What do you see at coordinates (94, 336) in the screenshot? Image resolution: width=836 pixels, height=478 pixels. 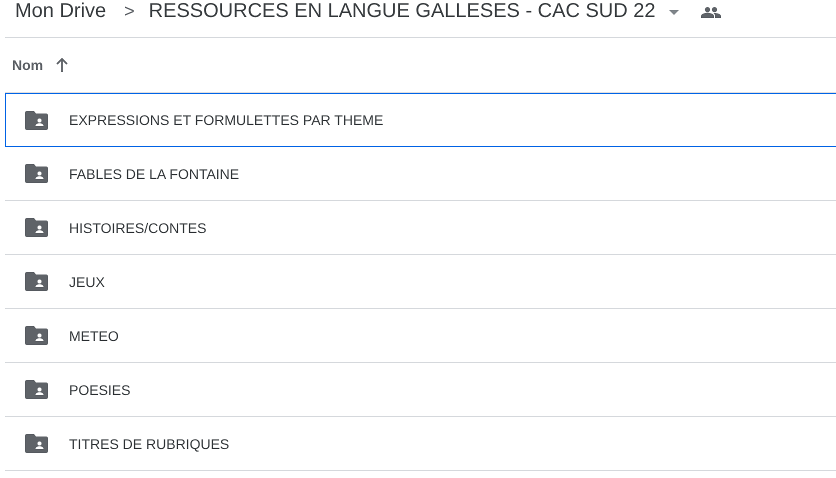 I see `folder-name: METEO` at bounding box center [94, 336].